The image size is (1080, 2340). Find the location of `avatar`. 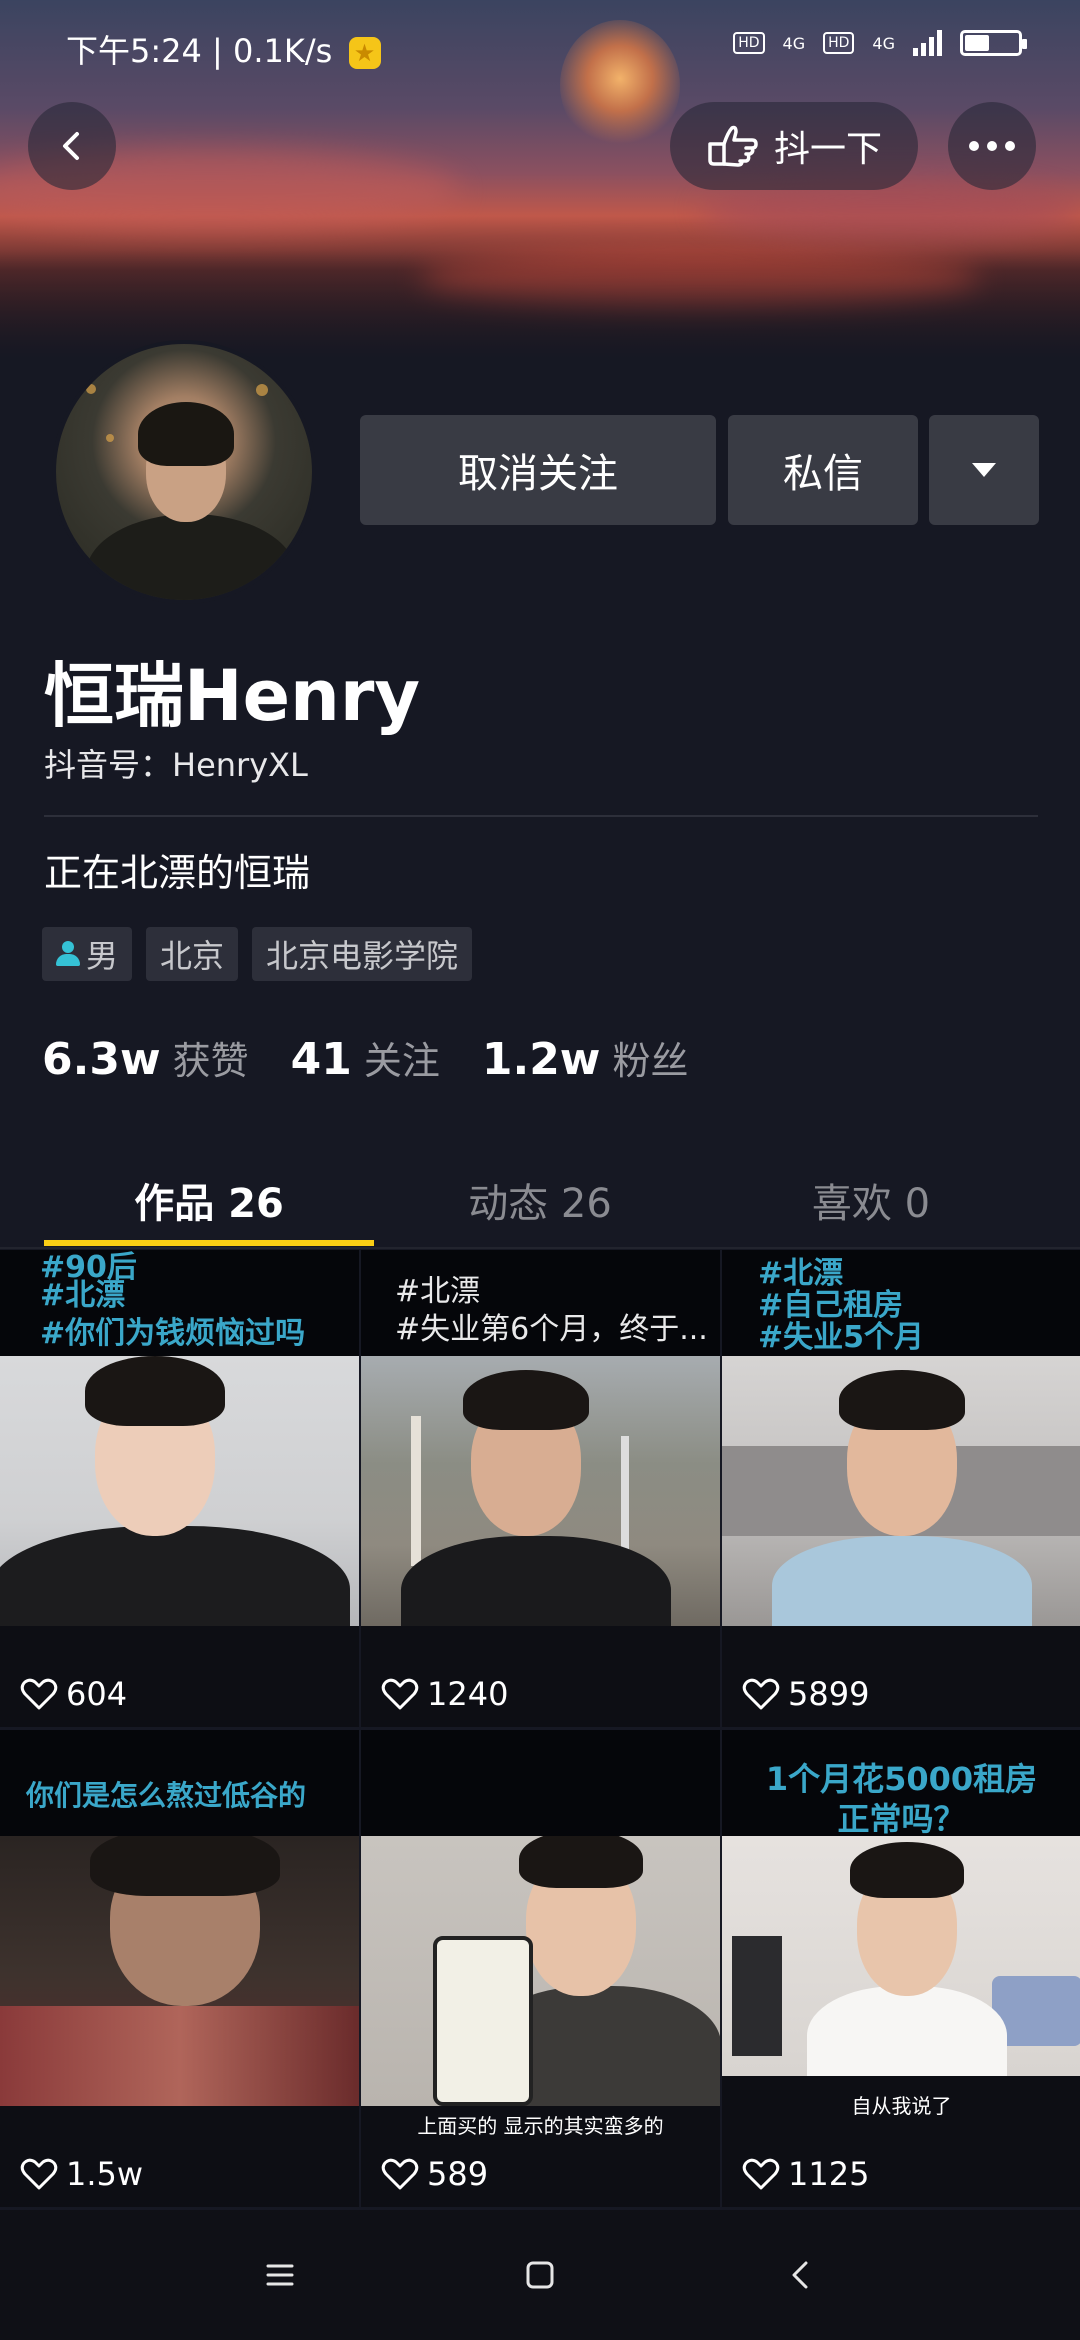

avatar is located at coordinates (184, 472).